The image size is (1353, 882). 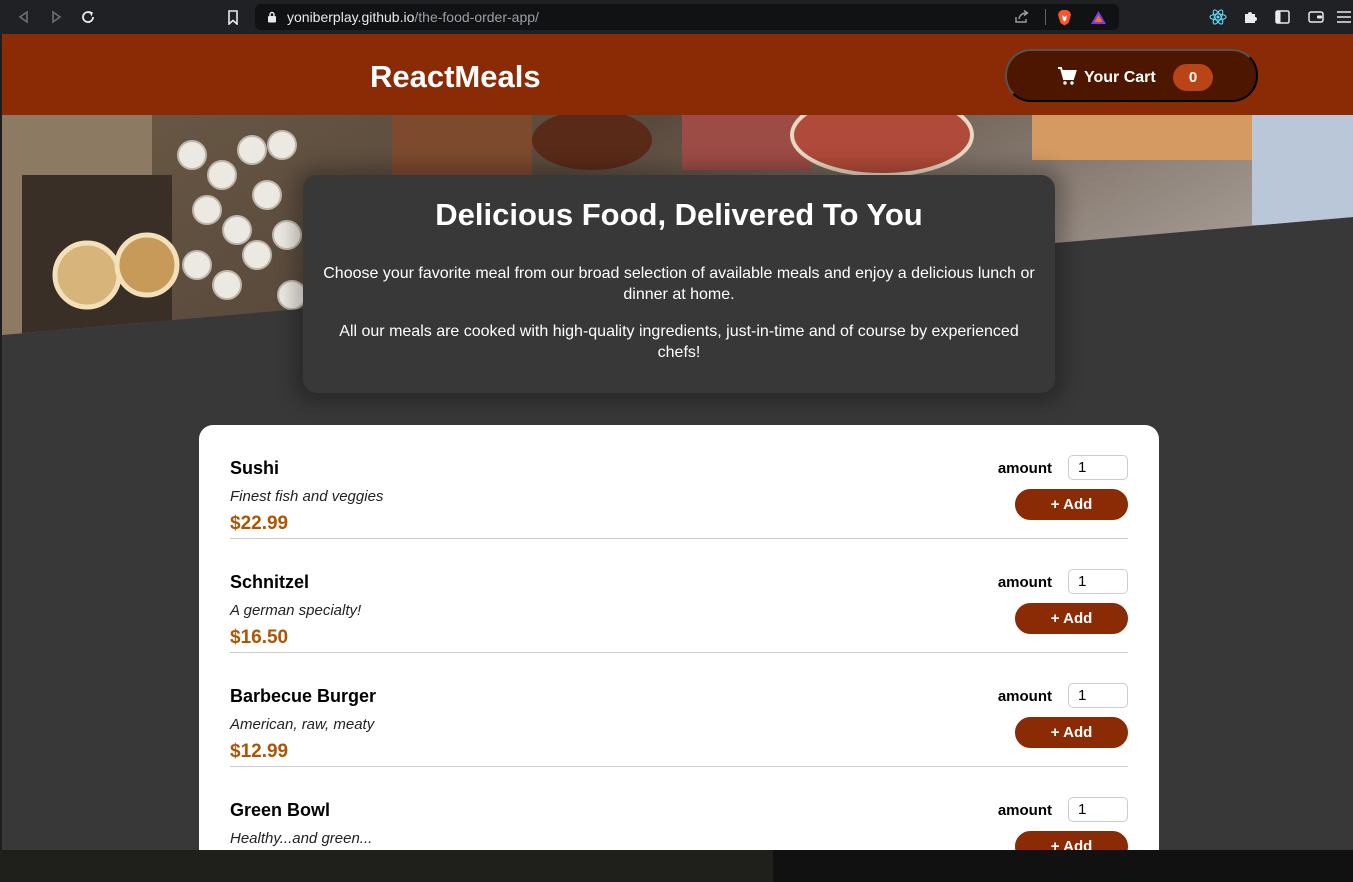 What do you see at coordinates (272, 17) in the screenshot?
I see `lock-icon` at bounding box center [272, 17].